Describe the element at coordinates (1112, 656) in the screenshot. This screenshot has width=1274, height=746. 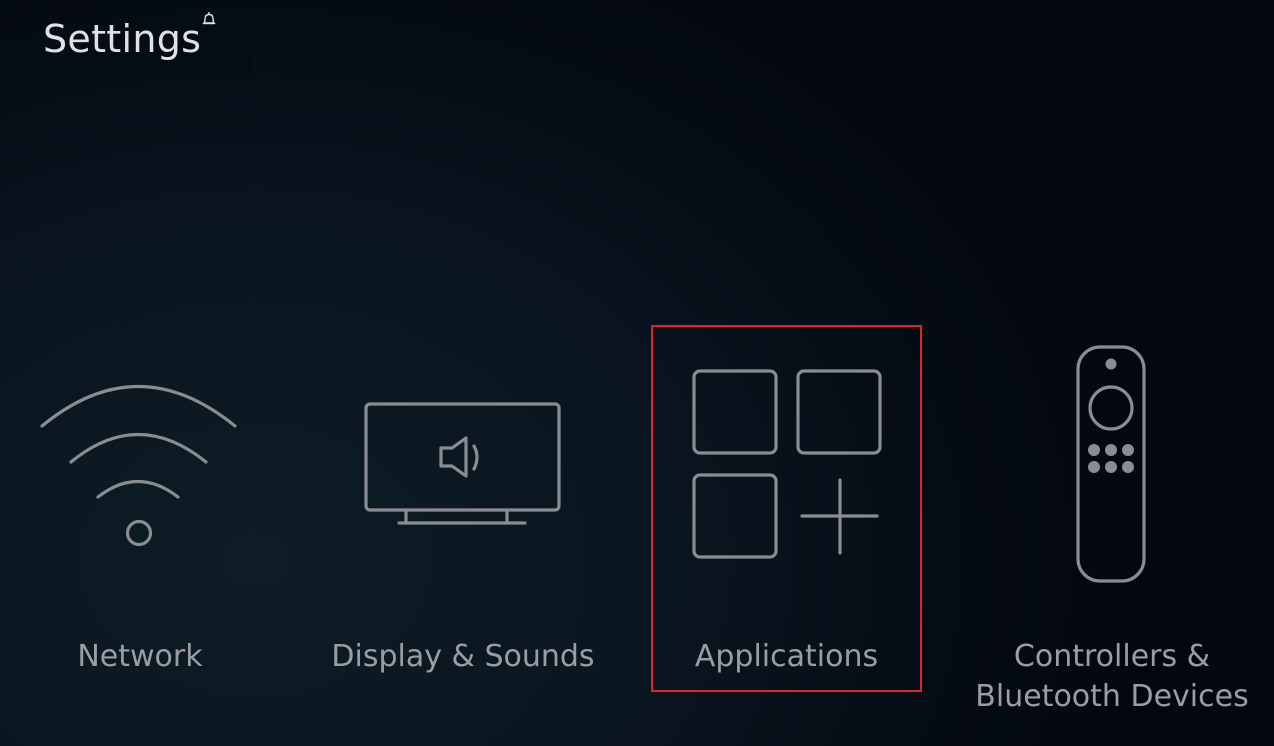
I see `menu-item-label-line1: Controllers &` at that location.